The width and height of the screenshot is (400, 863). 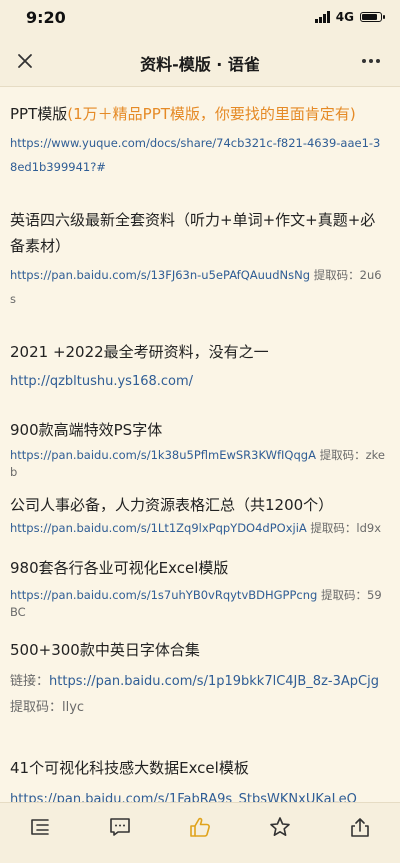 I want to click on more-icon, so click(x=371, y=61).